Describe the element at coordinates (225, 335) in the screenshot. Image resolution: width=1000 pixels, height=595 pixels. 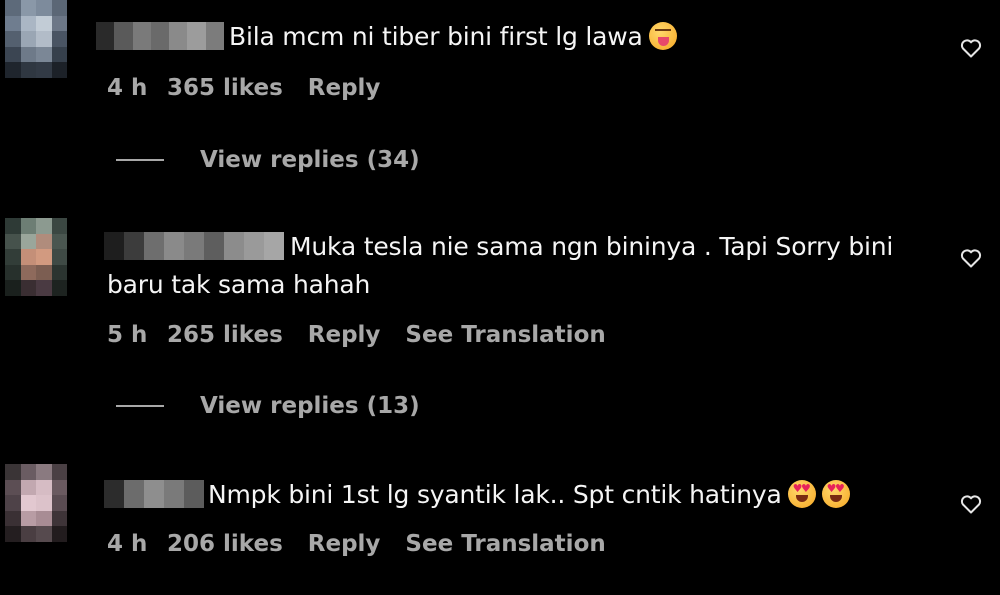
I see `likes-count: 265 likes` at that location.